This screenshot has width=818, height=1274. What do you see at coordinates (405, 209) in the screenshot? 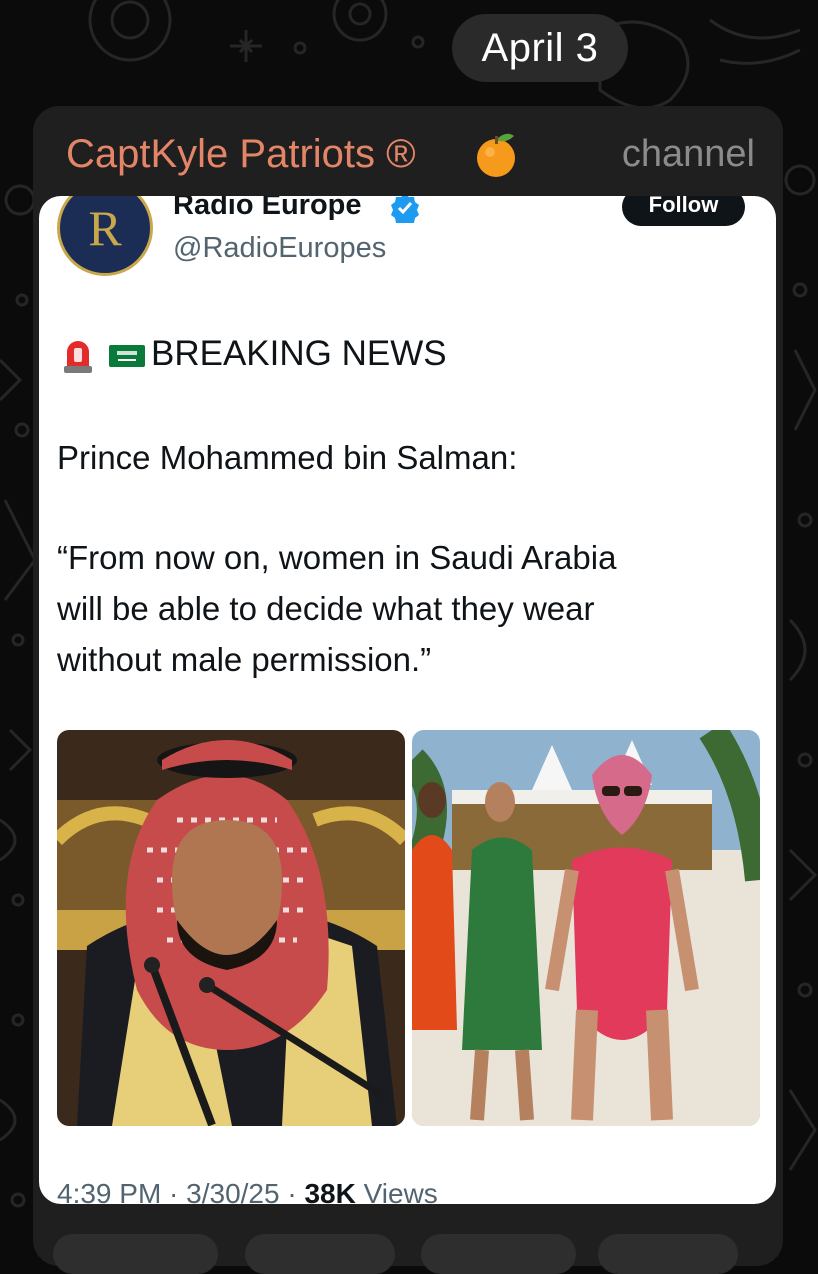
I see `verified-badge-icon` at bounding box center [405, 209].